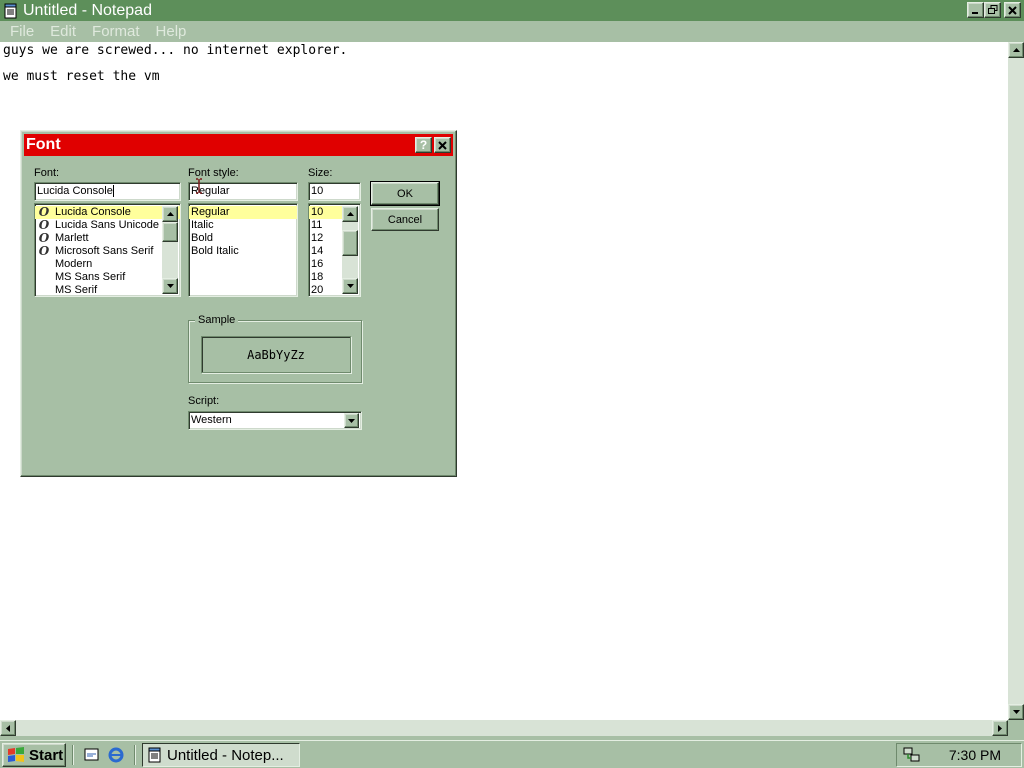 The image size is (1024, 768). I want to click on dropdown-button, so click(351, 420).